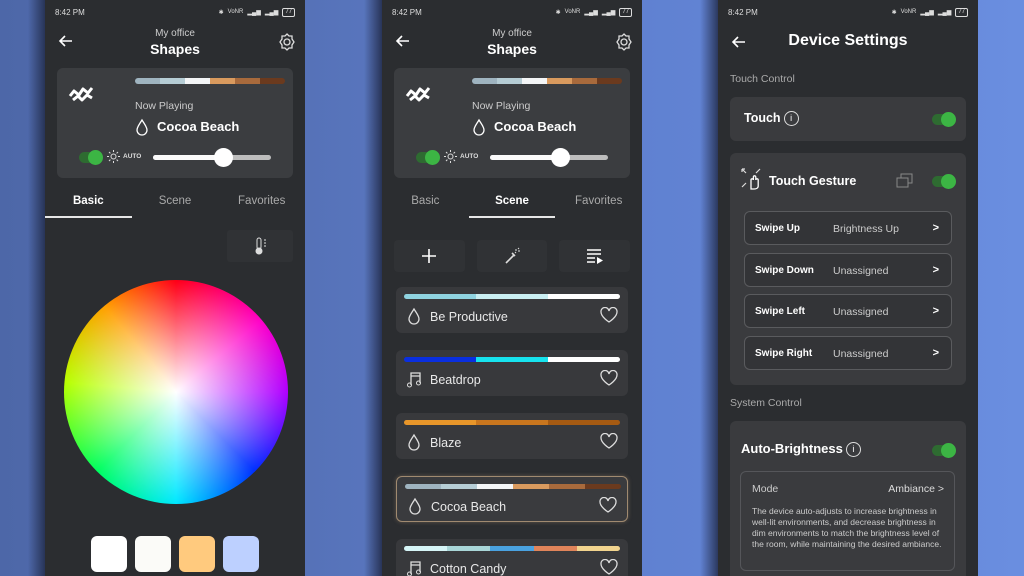  I want to click on scene-item: Be Productive, so click(512, 310).